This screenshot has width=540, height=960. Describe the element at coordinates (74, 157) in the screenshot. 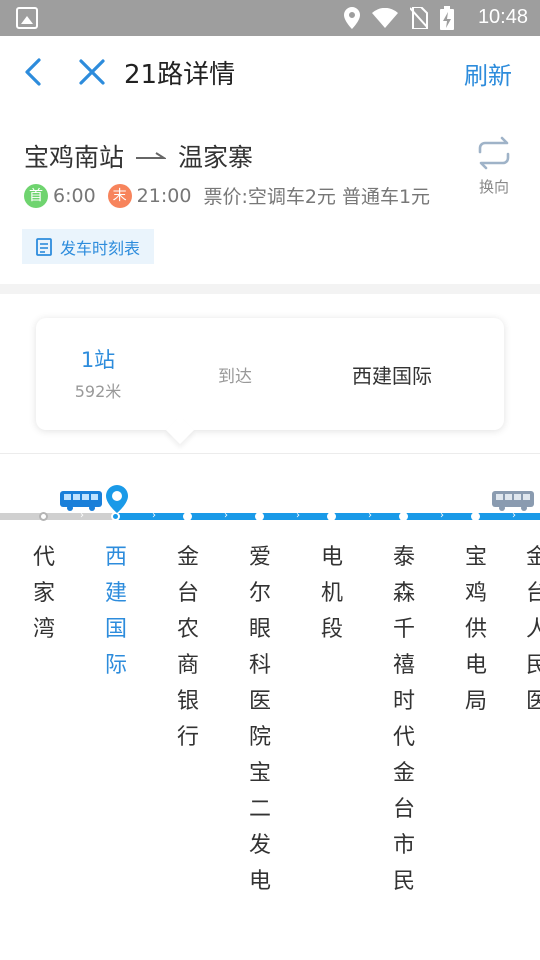

I see `route-origin: 宝鸡南站` at that location.